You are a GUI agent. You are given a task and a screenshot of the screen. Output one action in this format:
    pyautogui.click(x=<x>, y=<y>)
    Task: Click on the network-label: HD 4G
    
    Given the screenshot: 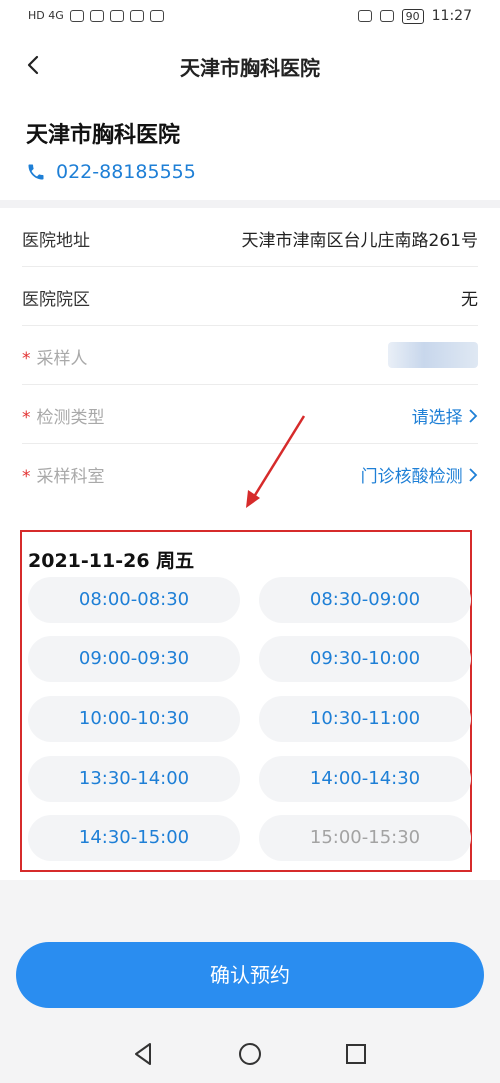 What is the action you would take?
    pyautogui.click(x=46, y=15)
    